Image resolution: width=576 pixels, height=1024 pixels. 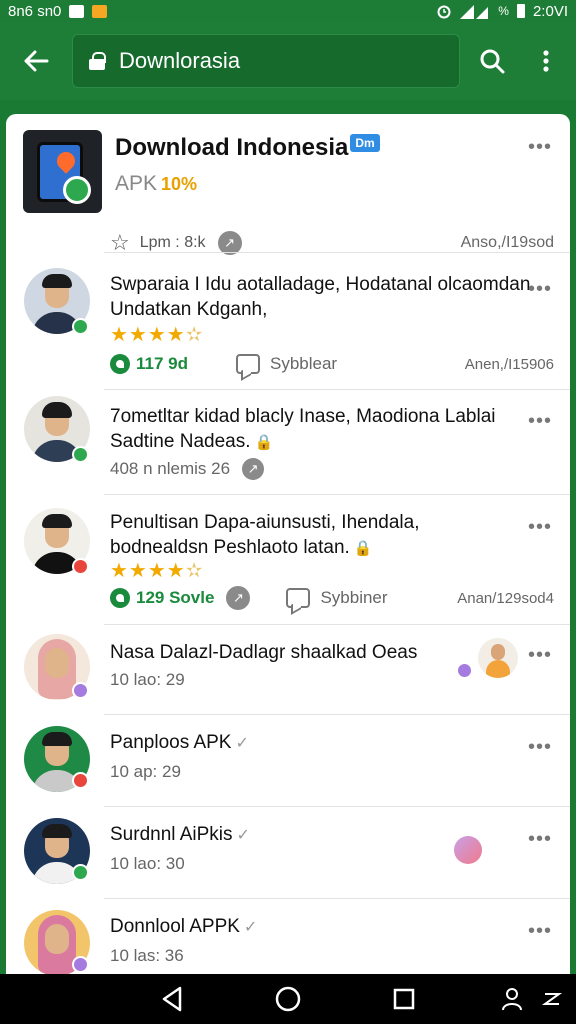 What do you see at coordinates (77, 190) in the screenshot?
I see `verified-shield-icon` at bounding box center [77, 190].